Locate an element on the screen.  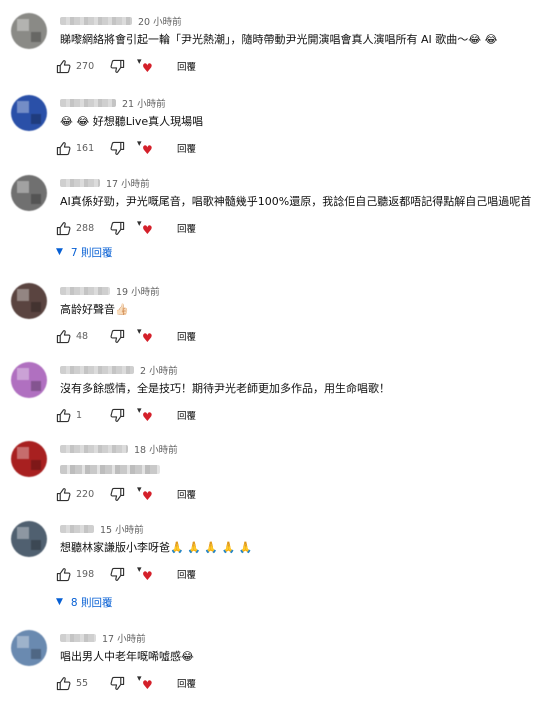
comment-text-redacted is located at coordinates (110, 469).